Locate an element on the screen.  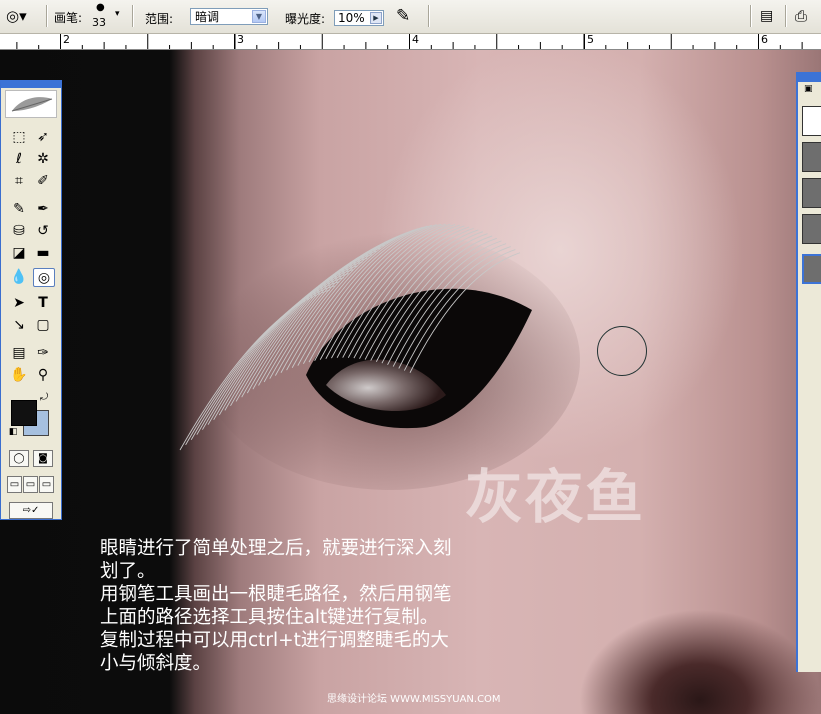
swap-colors-icon: ⤾ is located at coordinates (44, 398).